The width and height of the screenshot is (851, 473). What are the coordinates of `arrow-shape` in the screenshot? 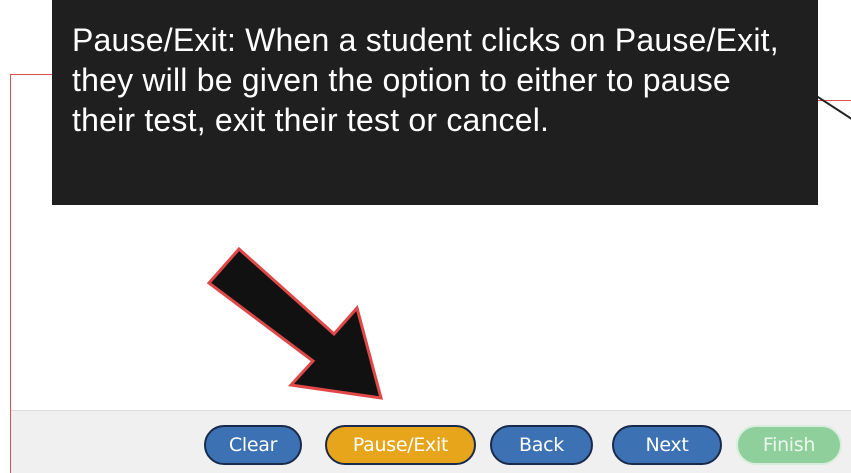 It's located at (295, 323).